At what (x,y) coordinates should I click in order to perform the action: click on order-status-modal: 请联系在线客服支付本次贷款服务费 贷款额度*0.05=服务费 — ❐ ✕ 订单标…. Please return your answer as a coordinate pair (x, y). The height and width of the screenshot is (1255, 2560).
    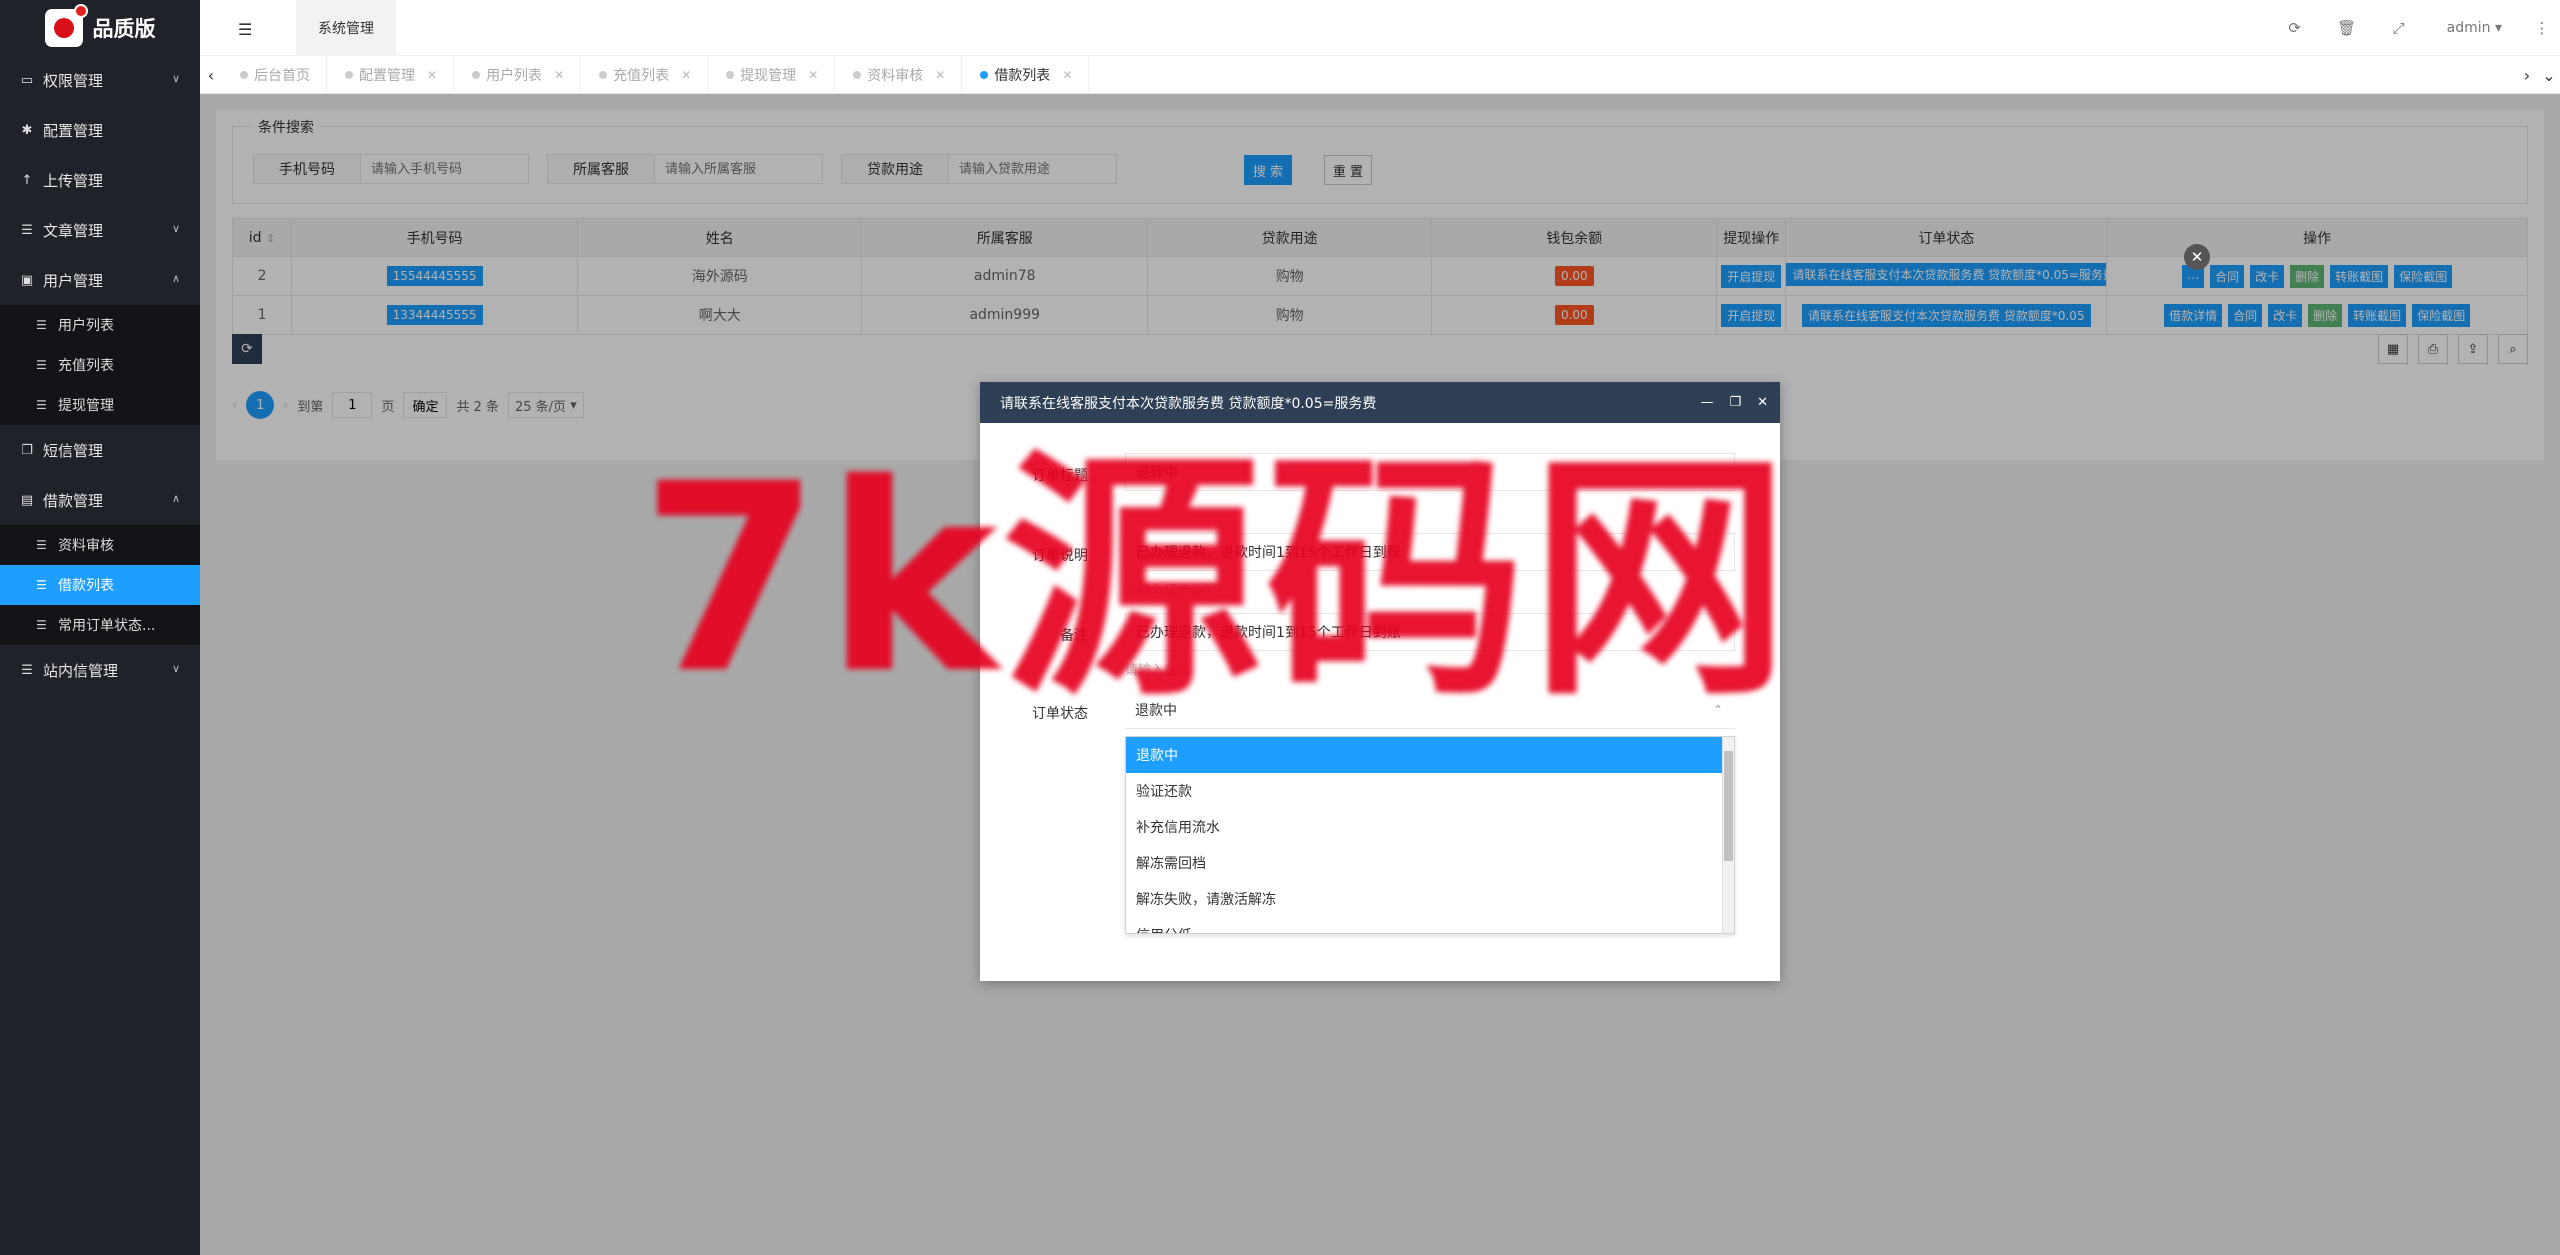
    Looking at the image, I should click on (1380, 681).